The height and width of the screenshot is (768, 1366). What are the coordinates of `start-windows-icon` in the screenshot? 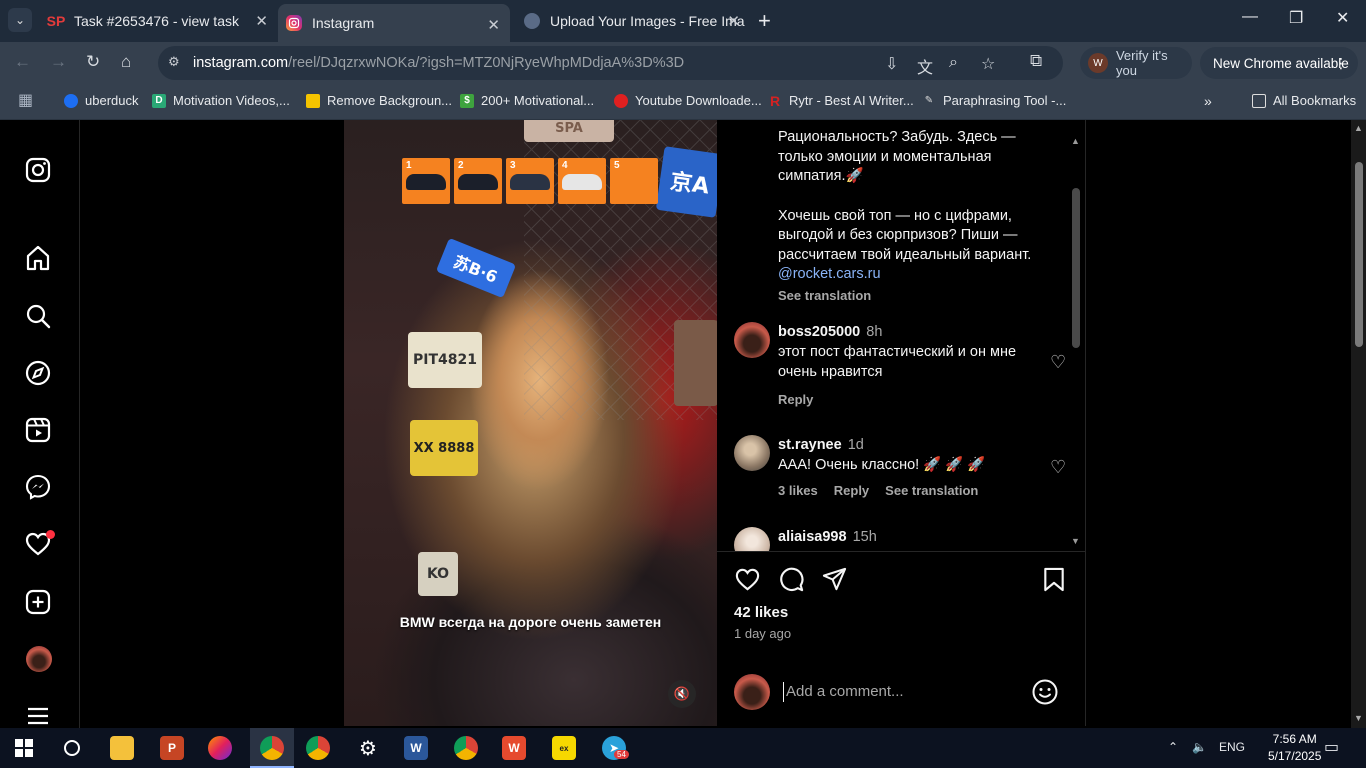 It's located at (24, 748).